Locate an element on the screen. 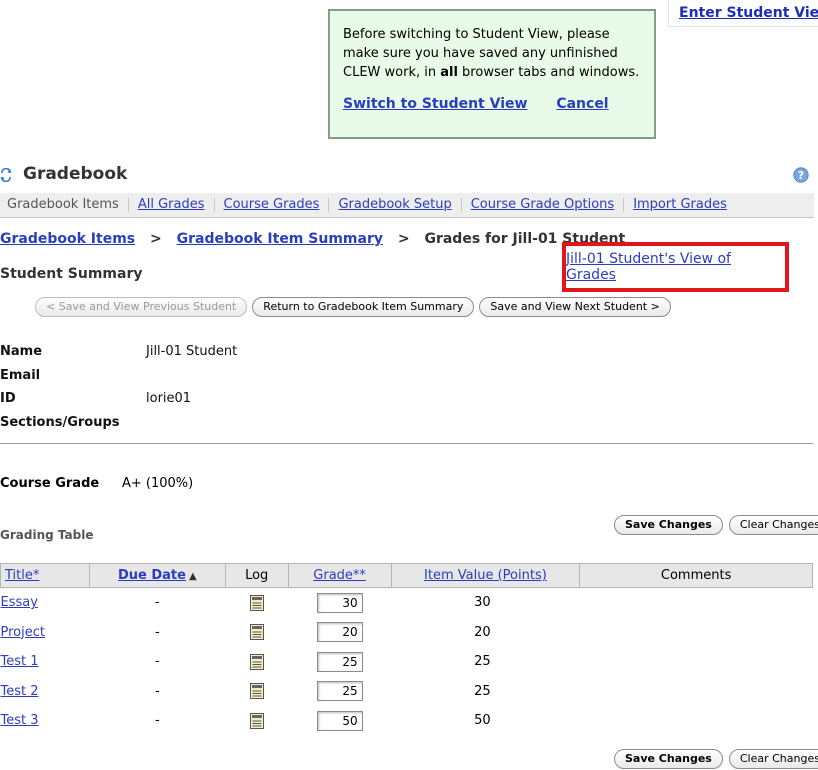  course-grade: Course Grade A+ (100%) is located at coordinates (96, 483).